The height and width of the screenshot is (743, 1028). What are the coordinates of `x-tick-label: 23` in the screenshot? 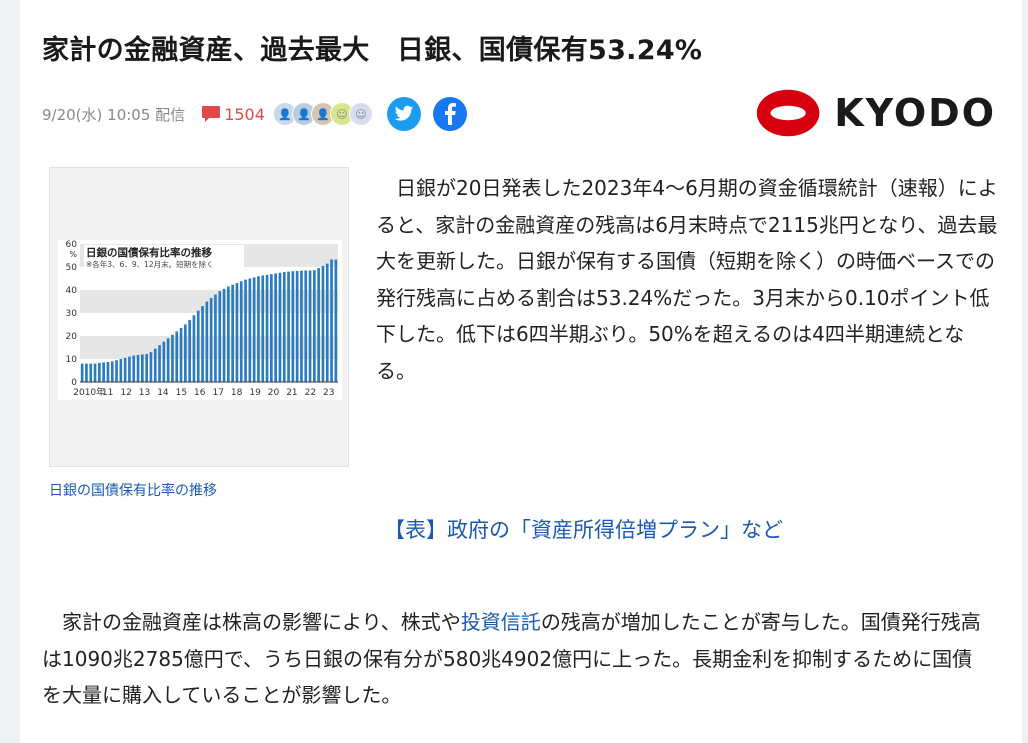 It's located at (328, 393).